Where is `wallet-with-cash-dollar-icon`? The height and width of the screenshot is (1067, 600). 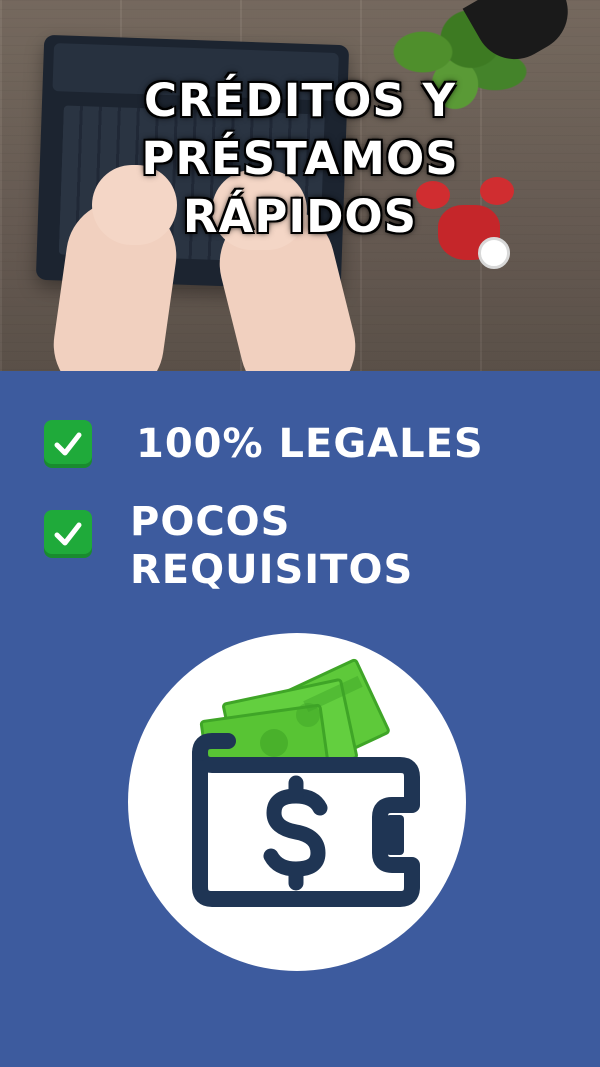 wallet-with-cash-dollar-icon is located at coordinates (306, 782).